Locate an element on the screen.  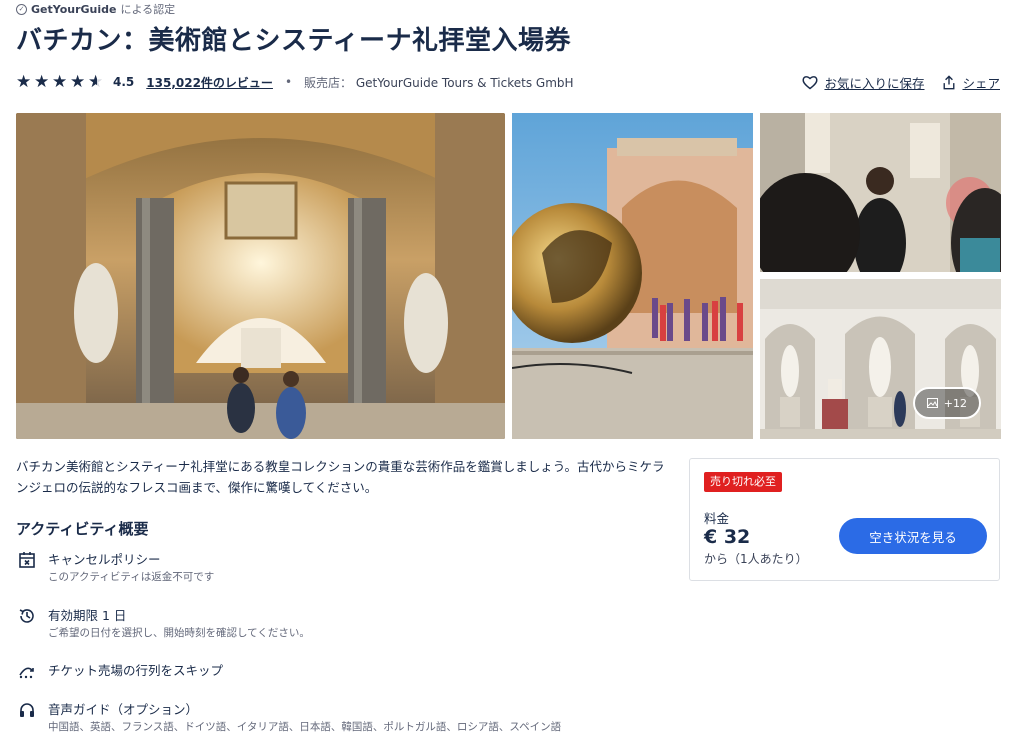
feature-skip-line: チケット売場の行列をスキップ is located at coordinates (119, 673).